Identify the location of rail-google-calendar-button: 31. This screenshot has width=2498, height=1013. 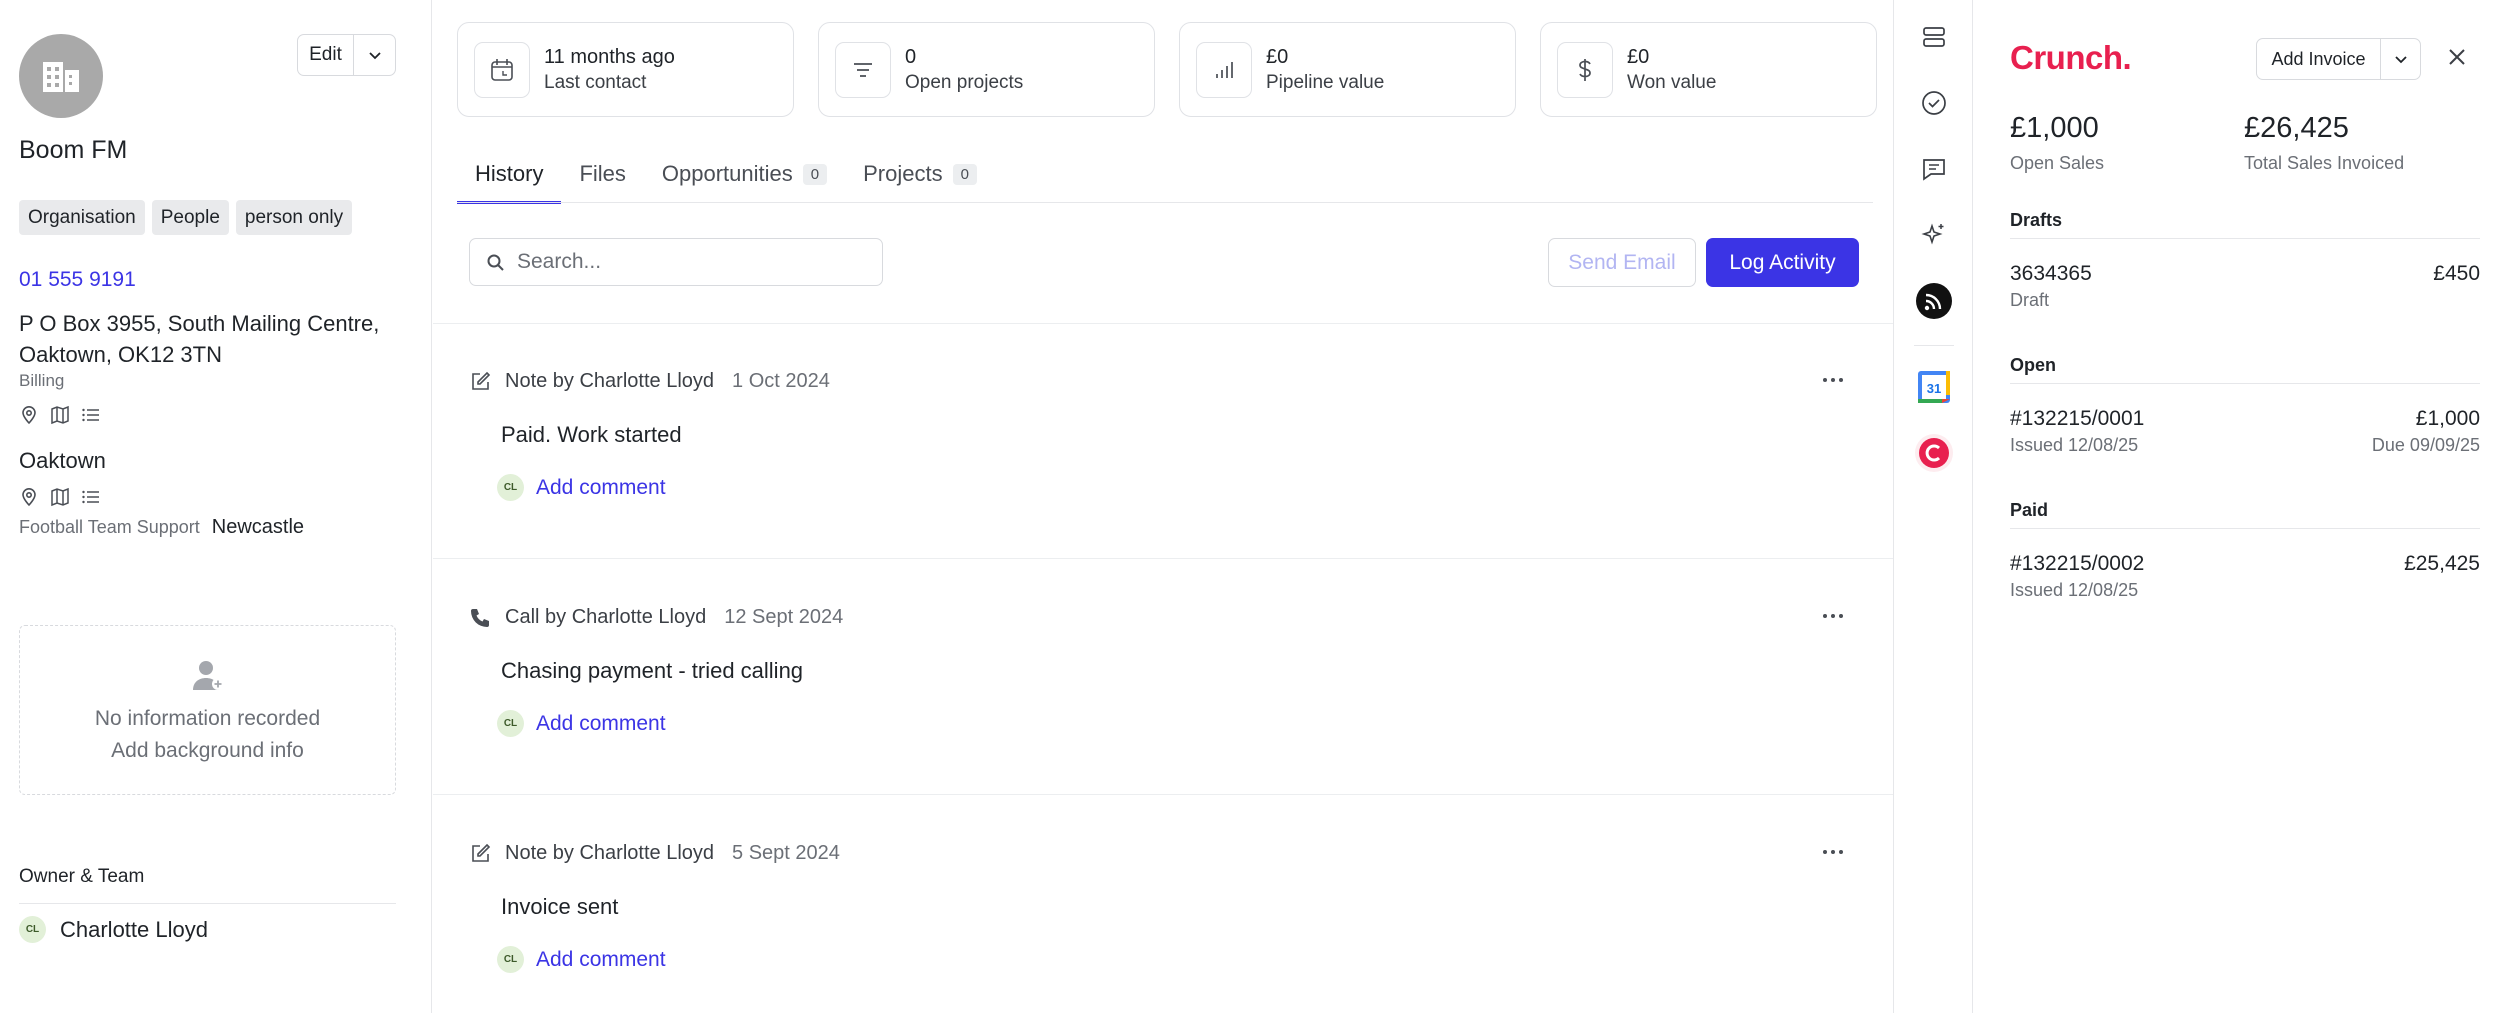
(1934, 387).